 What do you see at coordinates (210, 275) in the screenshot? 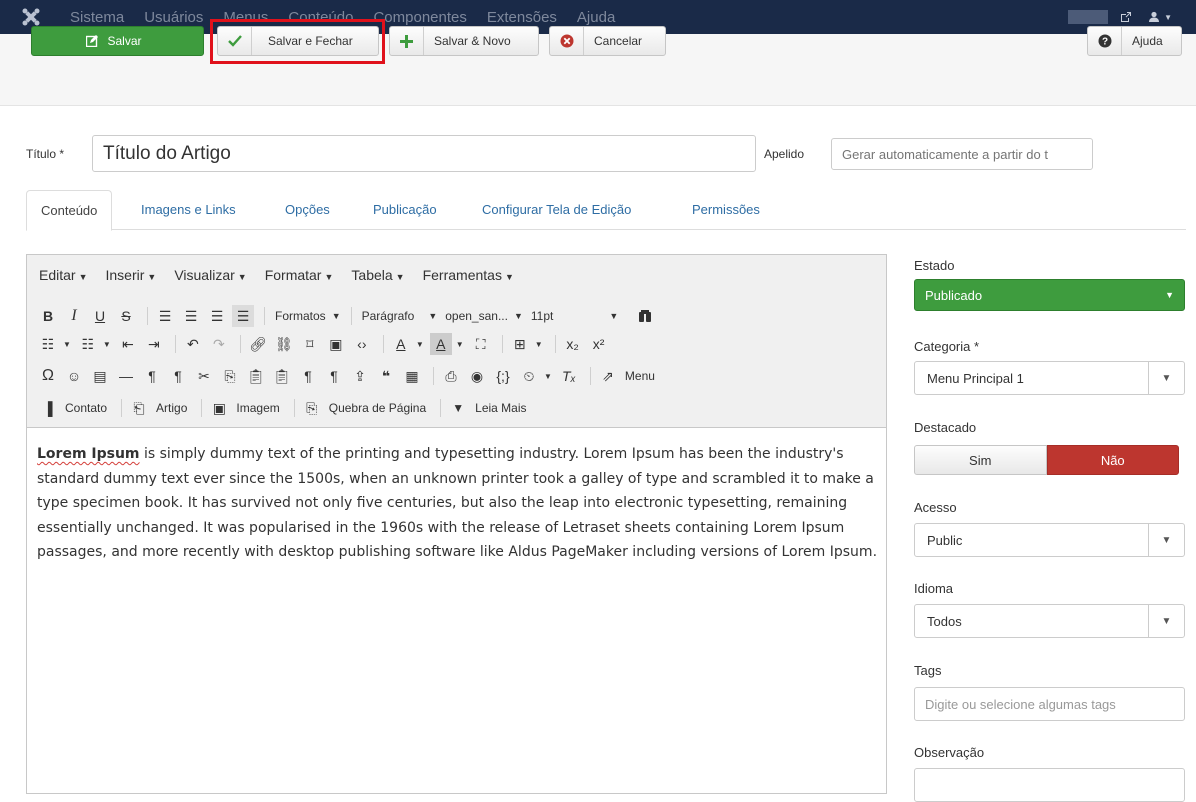
I see `editor-menu-visualizar: Visualizar ▼` at bounding box center [210, 275].